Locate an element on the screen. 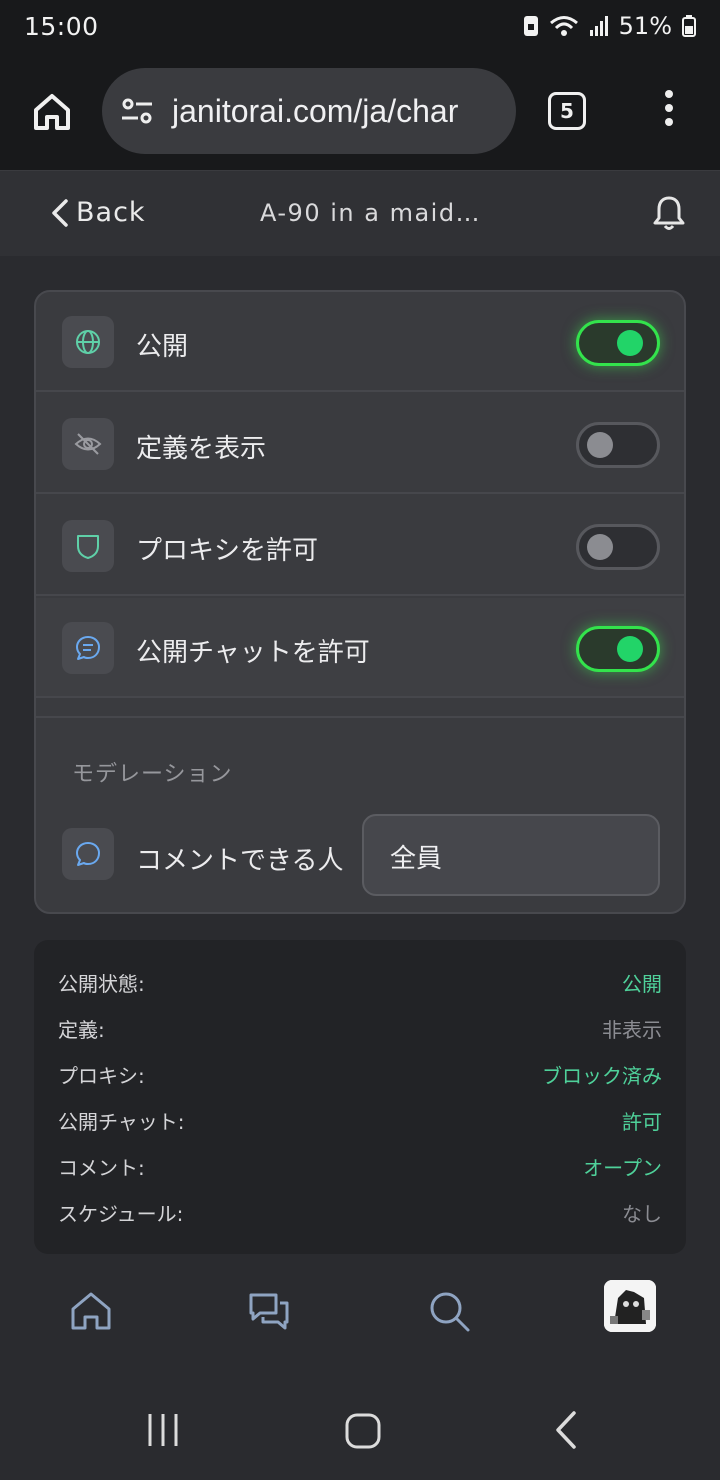  moderation-section-title: モデレーション is located at coordinates (152, 774).